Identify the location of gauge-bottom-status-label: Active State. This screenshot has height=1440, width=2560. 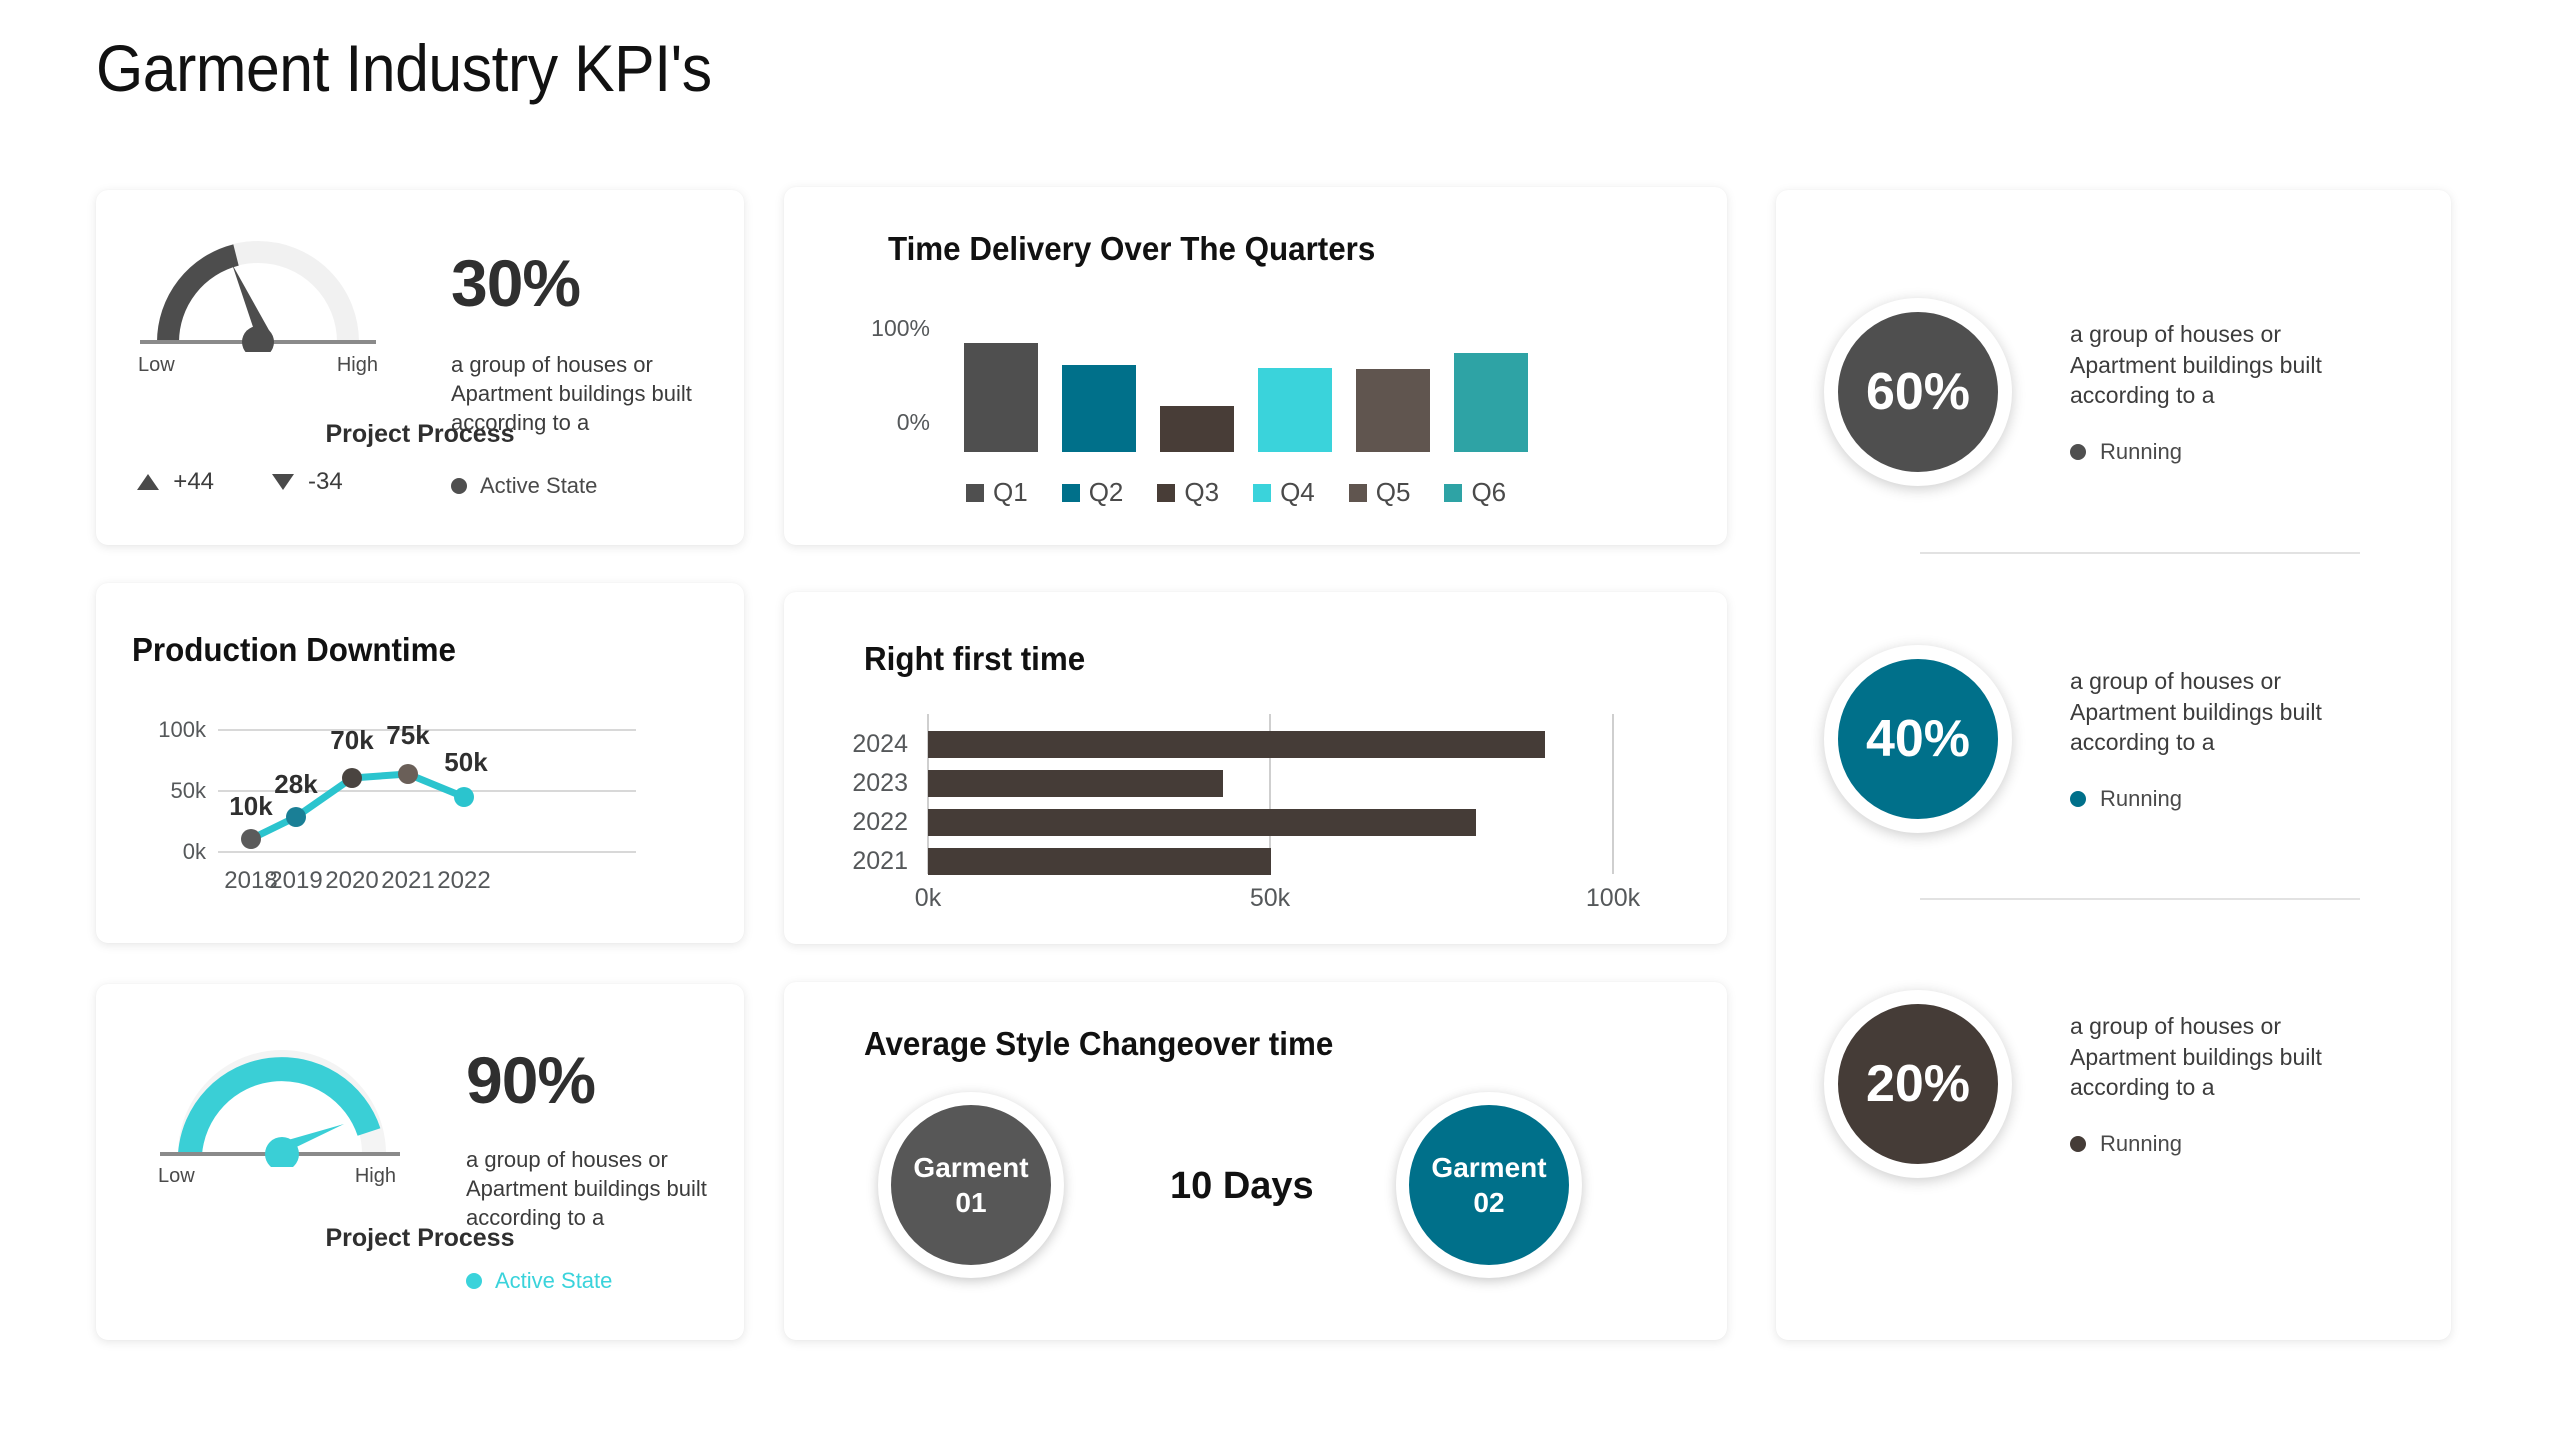
(554, 1281).